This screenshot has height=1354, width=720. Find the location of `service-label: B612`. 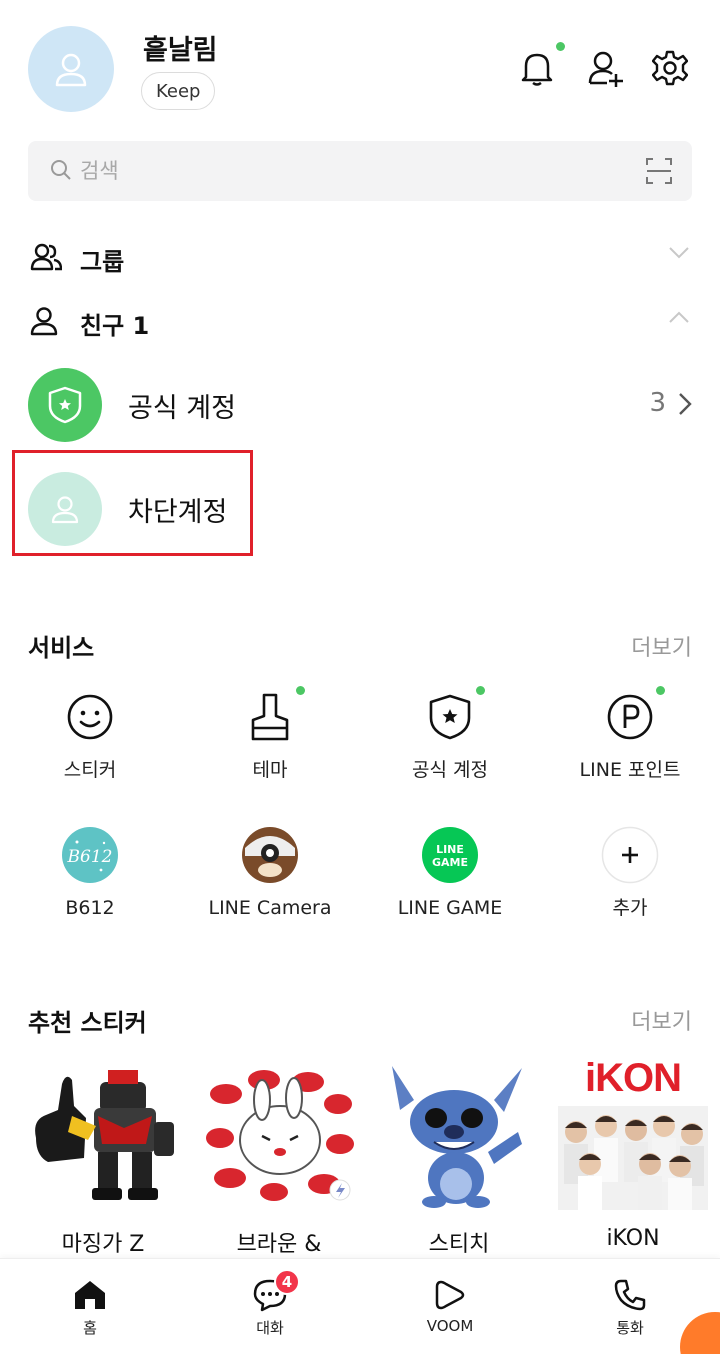

service-label: B612 is located at coordinates (90, 908).